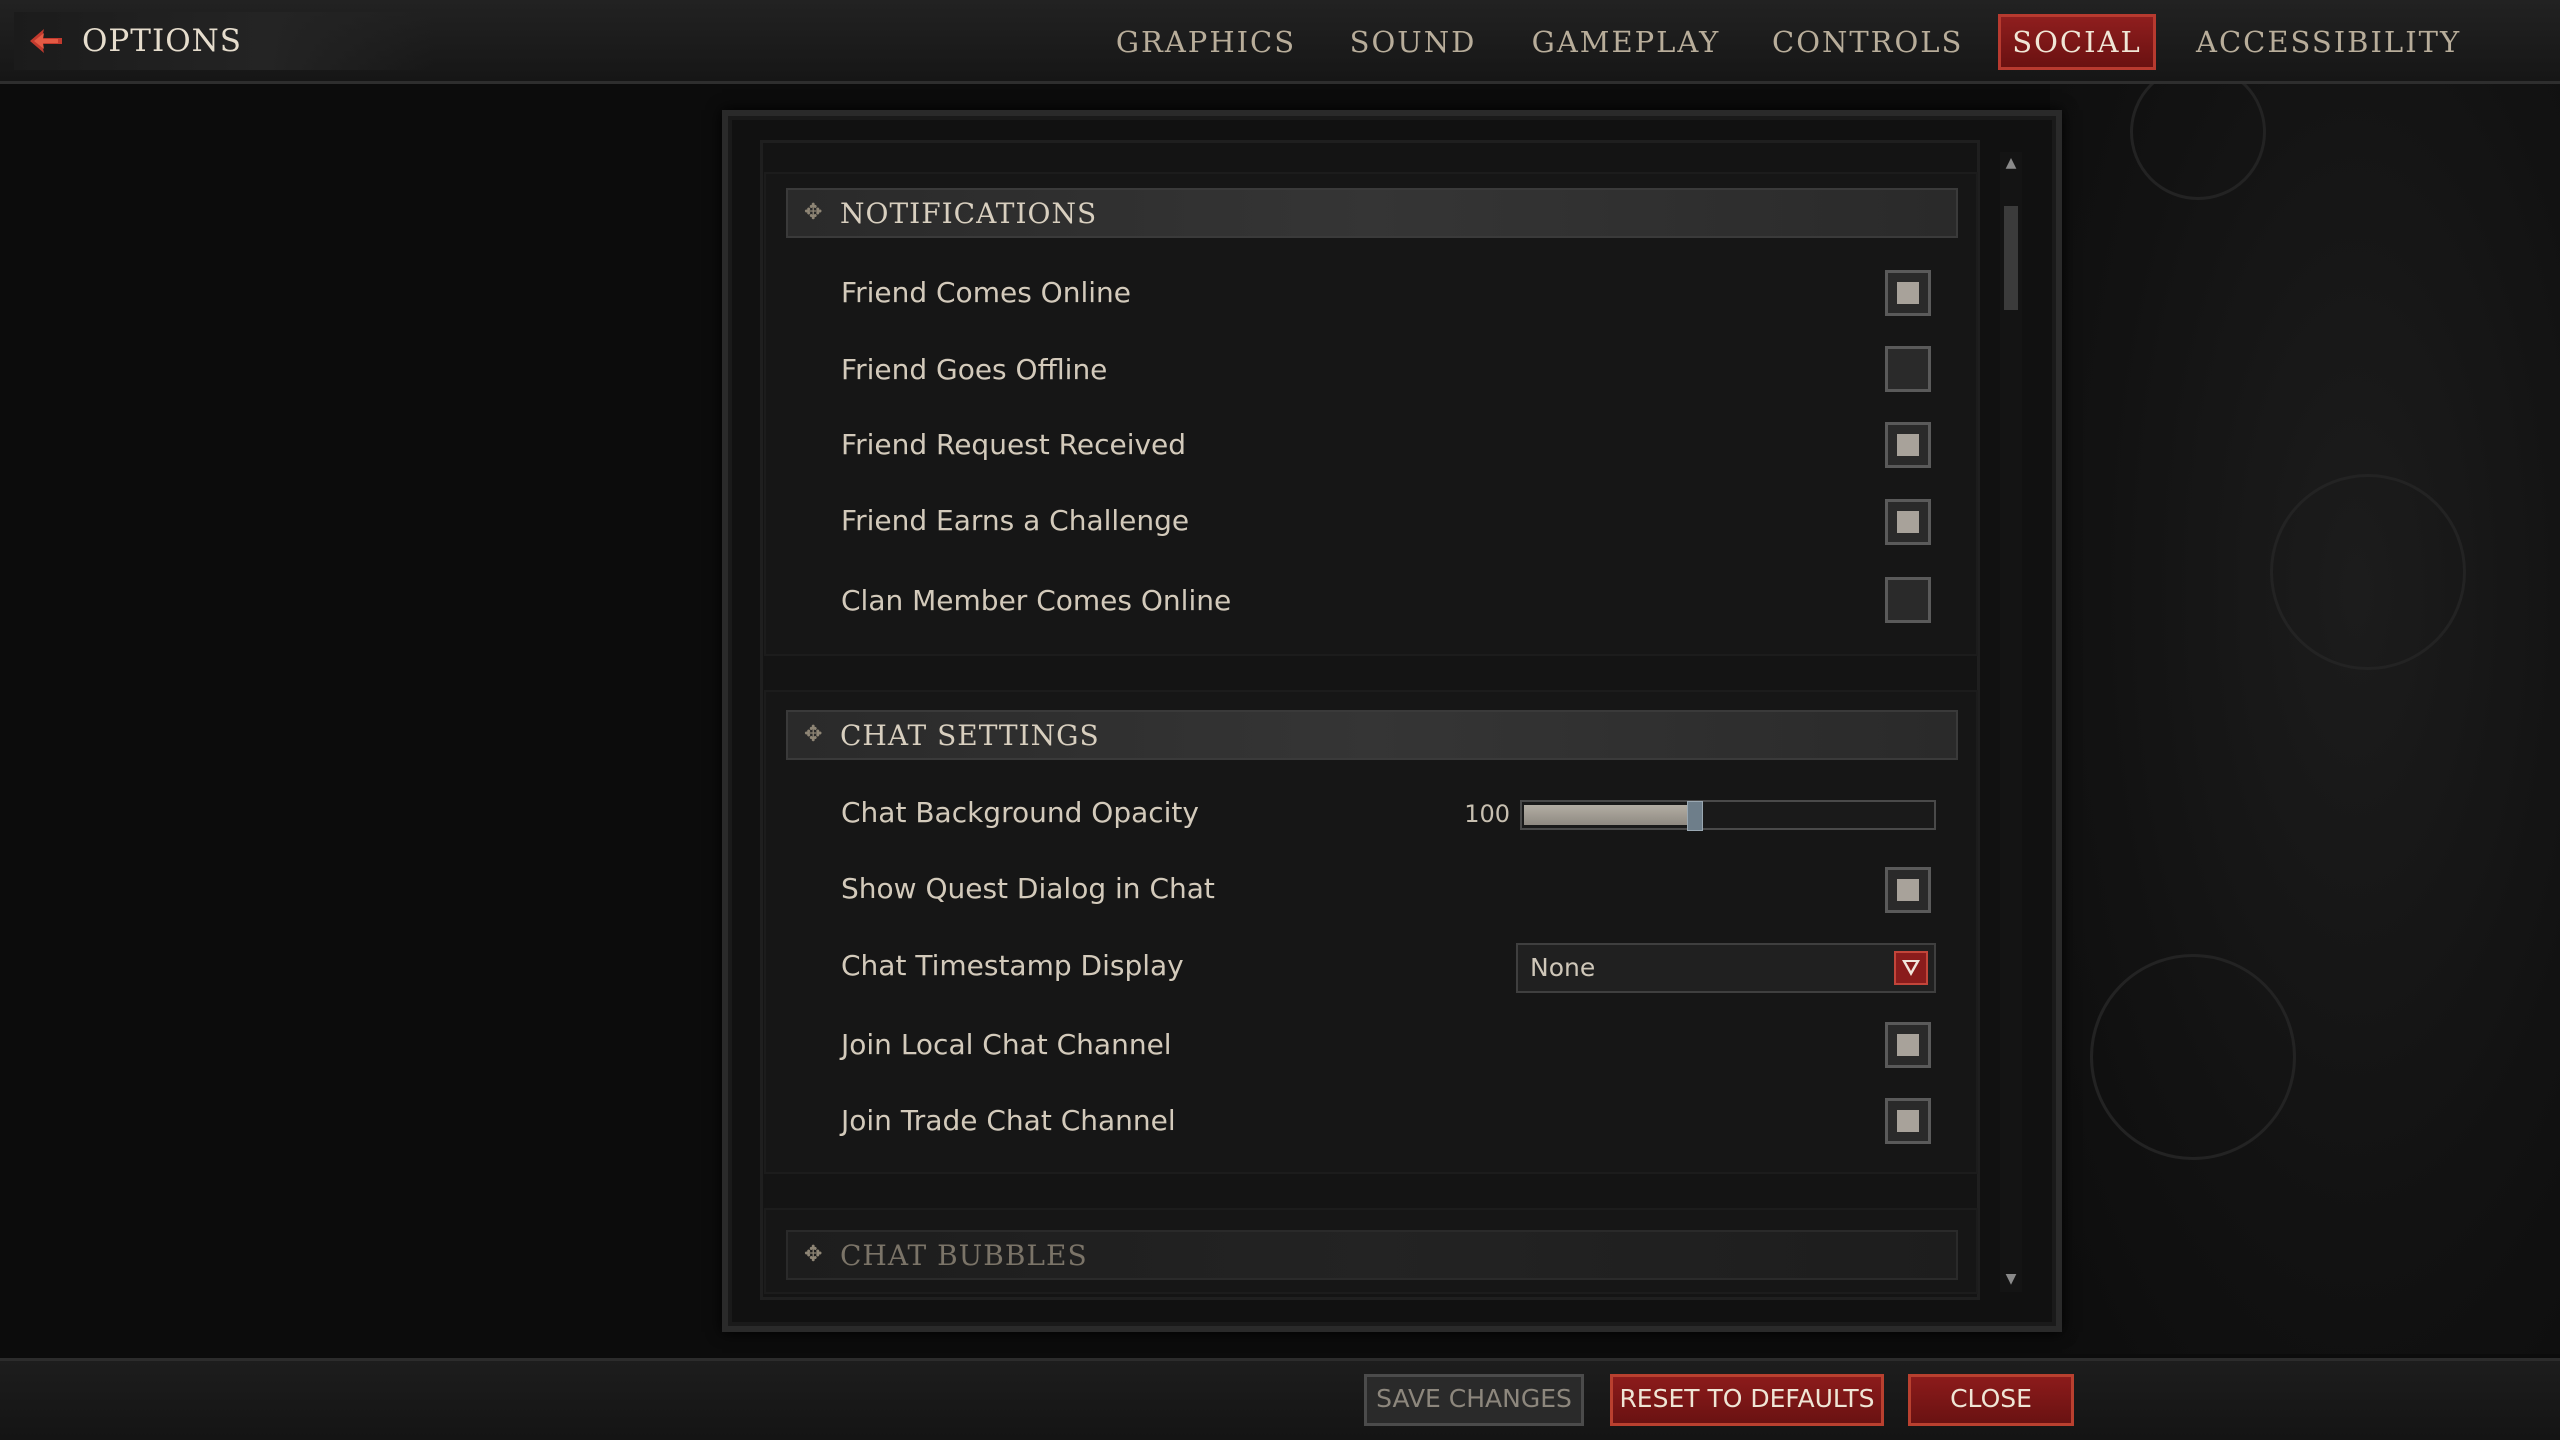 The width and height of the screenshot is (2560, 1440). I want to click on dropdown-value: None, so click(1563, 967).